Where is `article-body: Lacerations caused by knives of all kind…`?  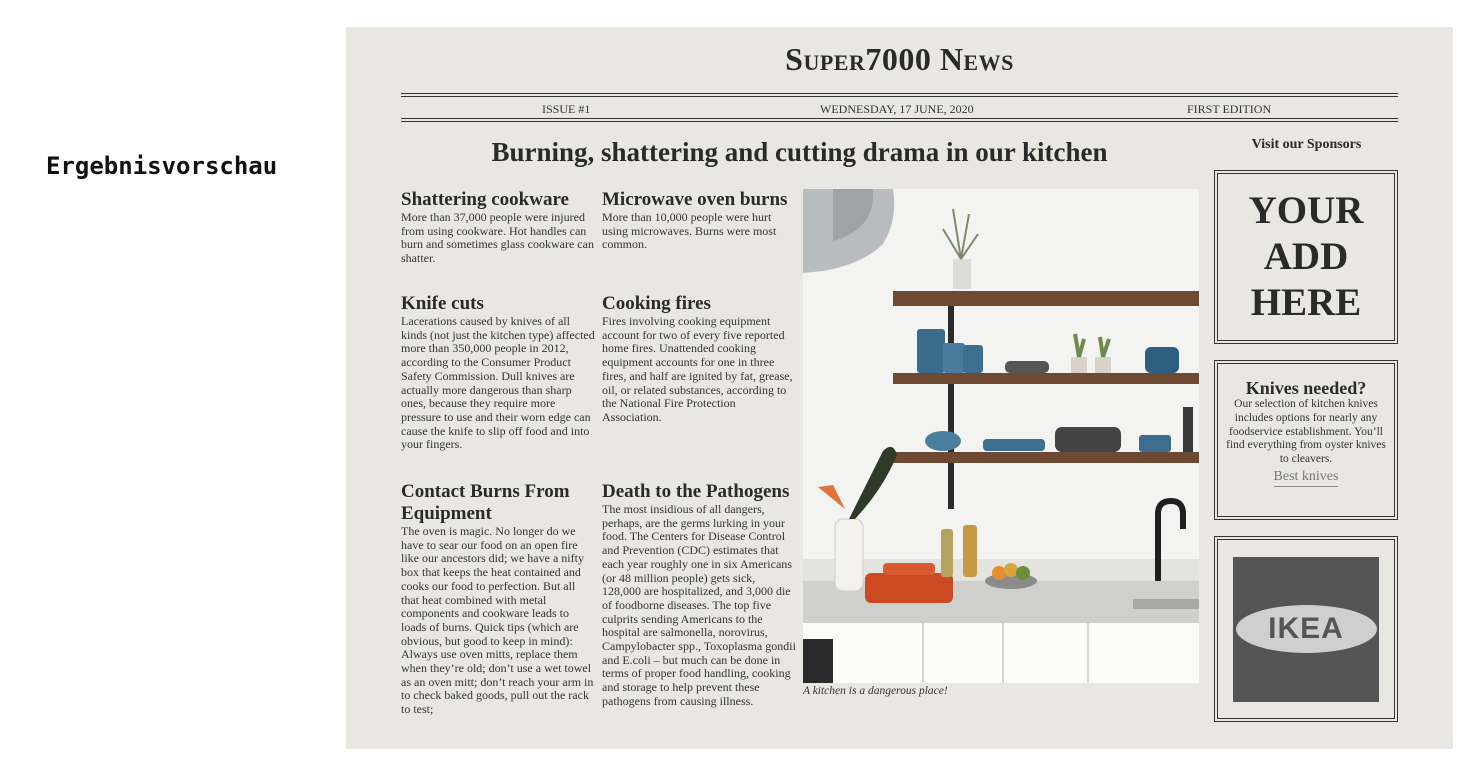 article-body: Lacerations caused by knives of all kind… is located at coordinates (498, 383).